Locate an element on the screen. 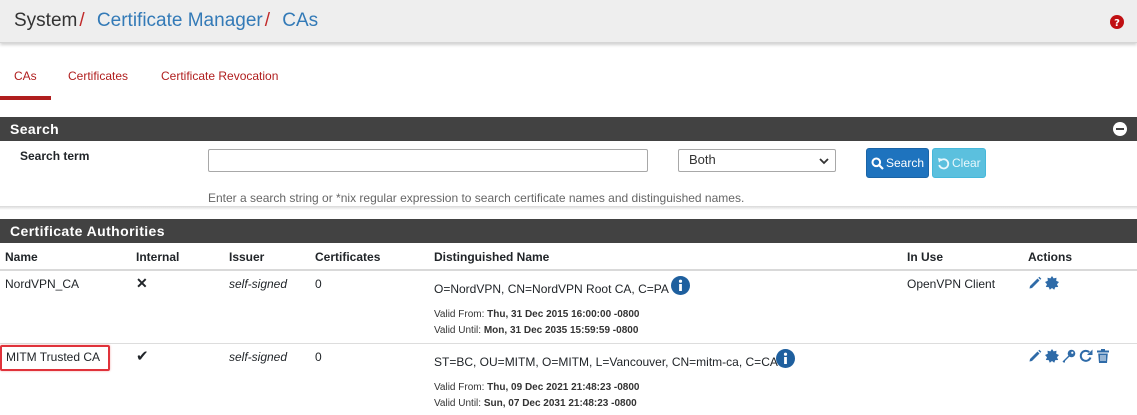 This screenshot has width=1137, height=415. ca-panel-heading: Certificate Authorities is located at coordinates (568, 231).